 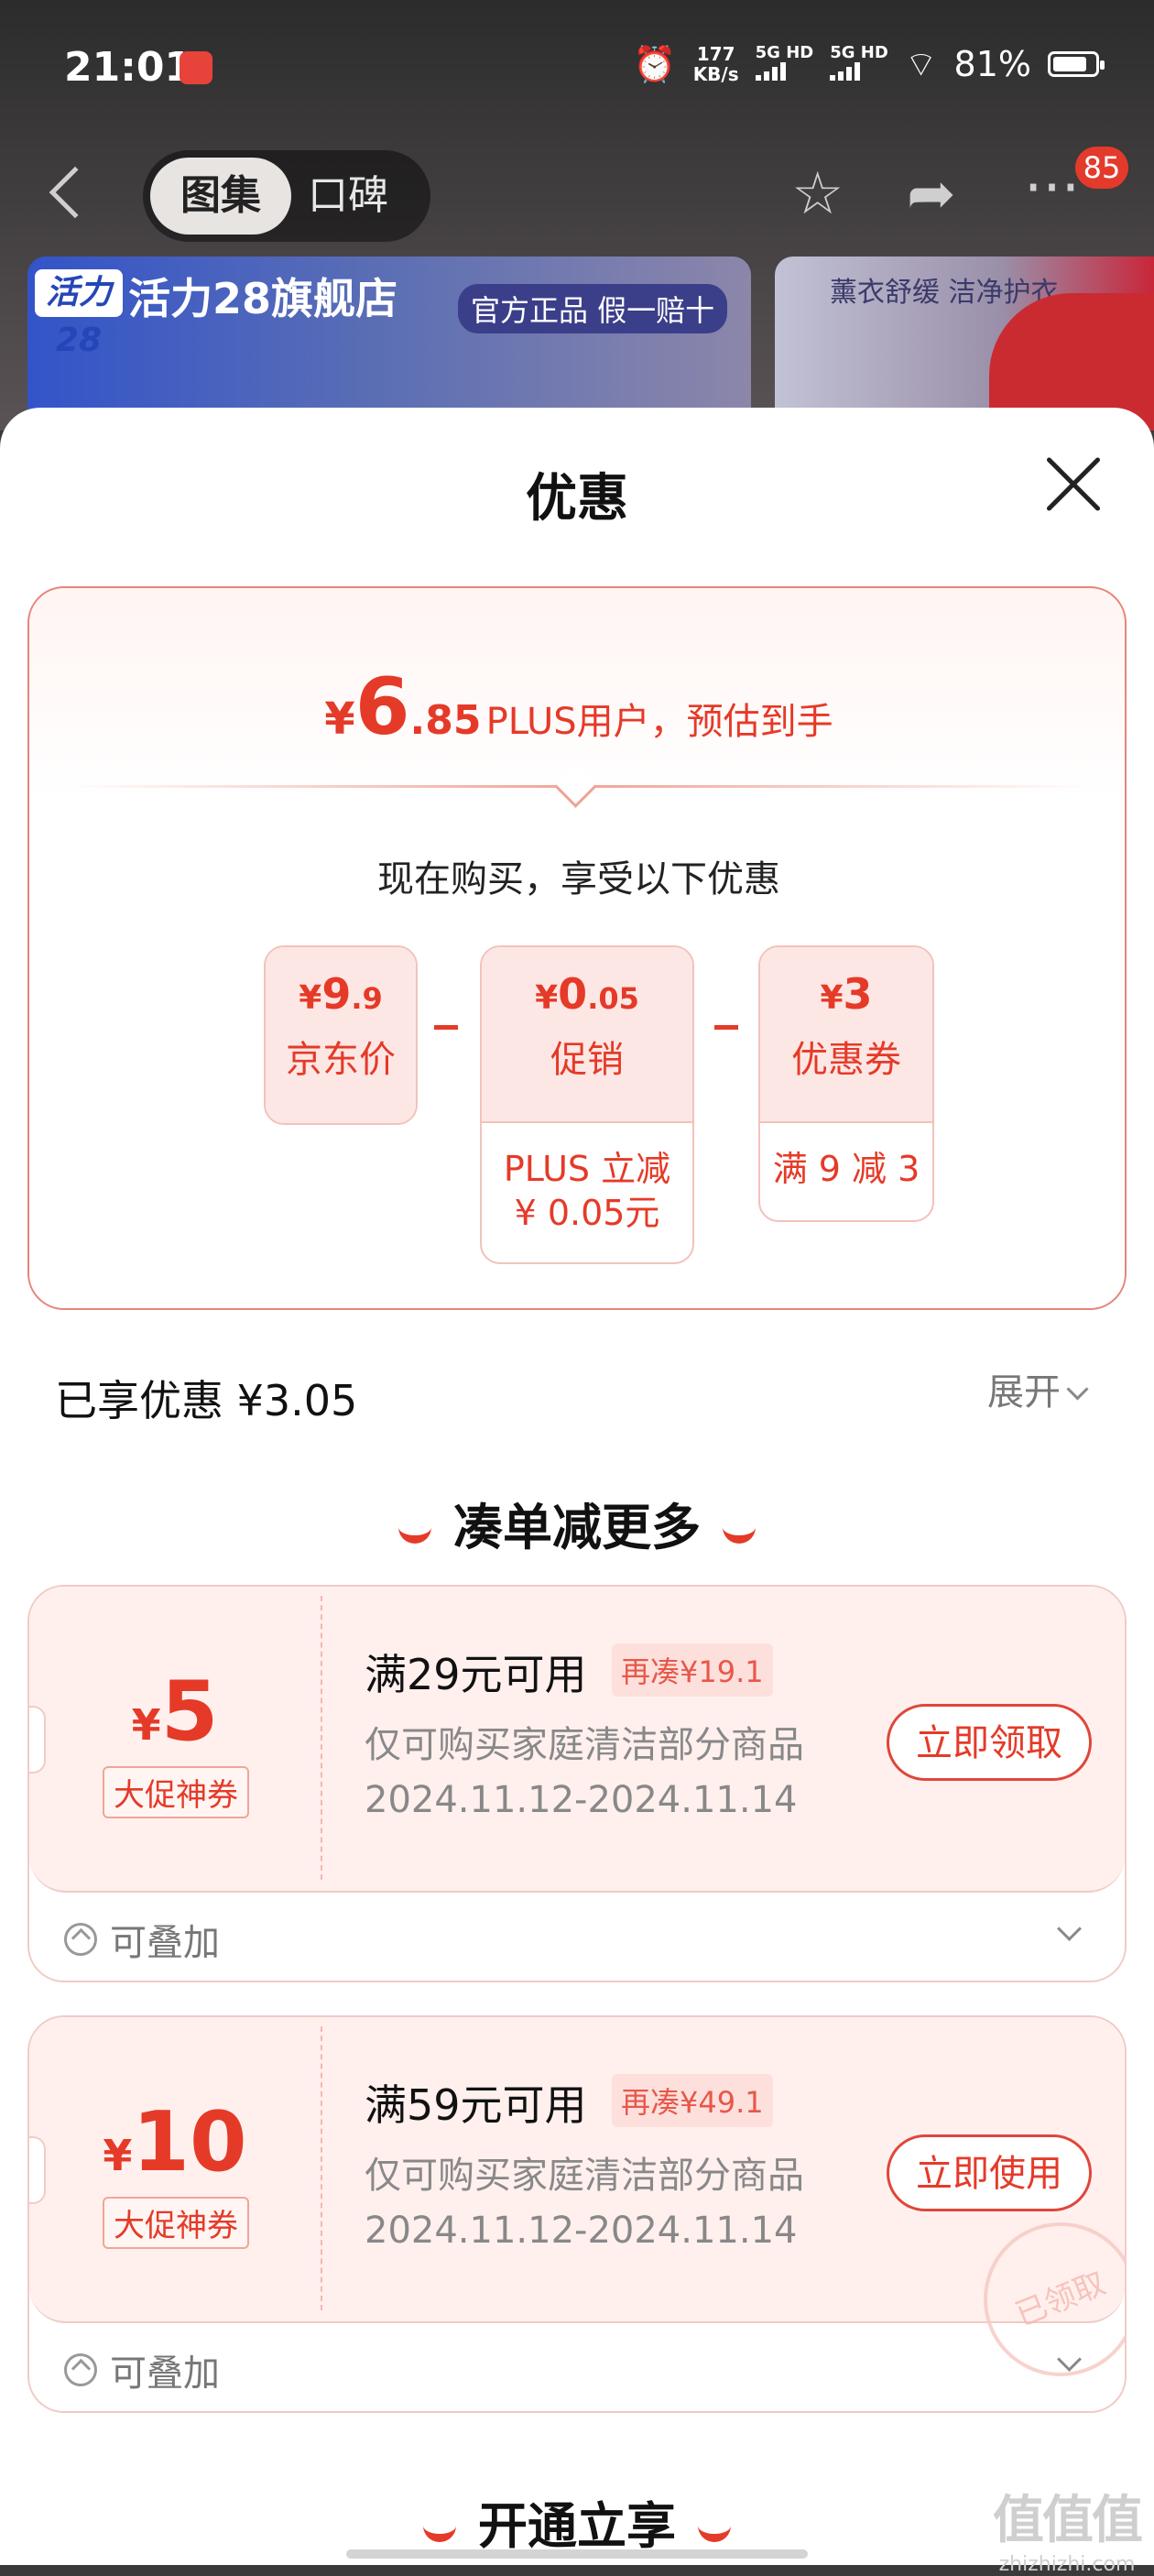 I want to click on claim-coupon-button: 立即领取, so click(x=989, y=1743).